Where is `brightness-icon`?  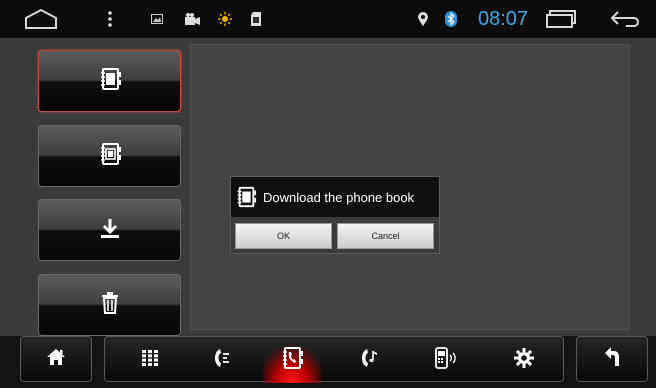 brightness-icon is located at coordinates (225, 19).